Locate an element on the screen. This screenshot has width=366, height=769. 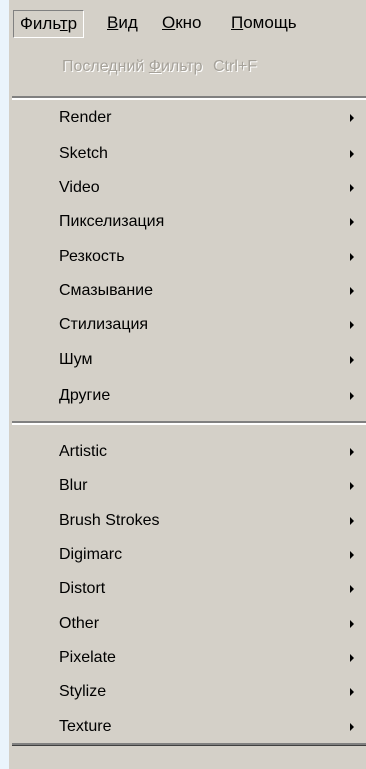
menu-item-pixelization: Пикселизация is located at coordinates (187, 222).